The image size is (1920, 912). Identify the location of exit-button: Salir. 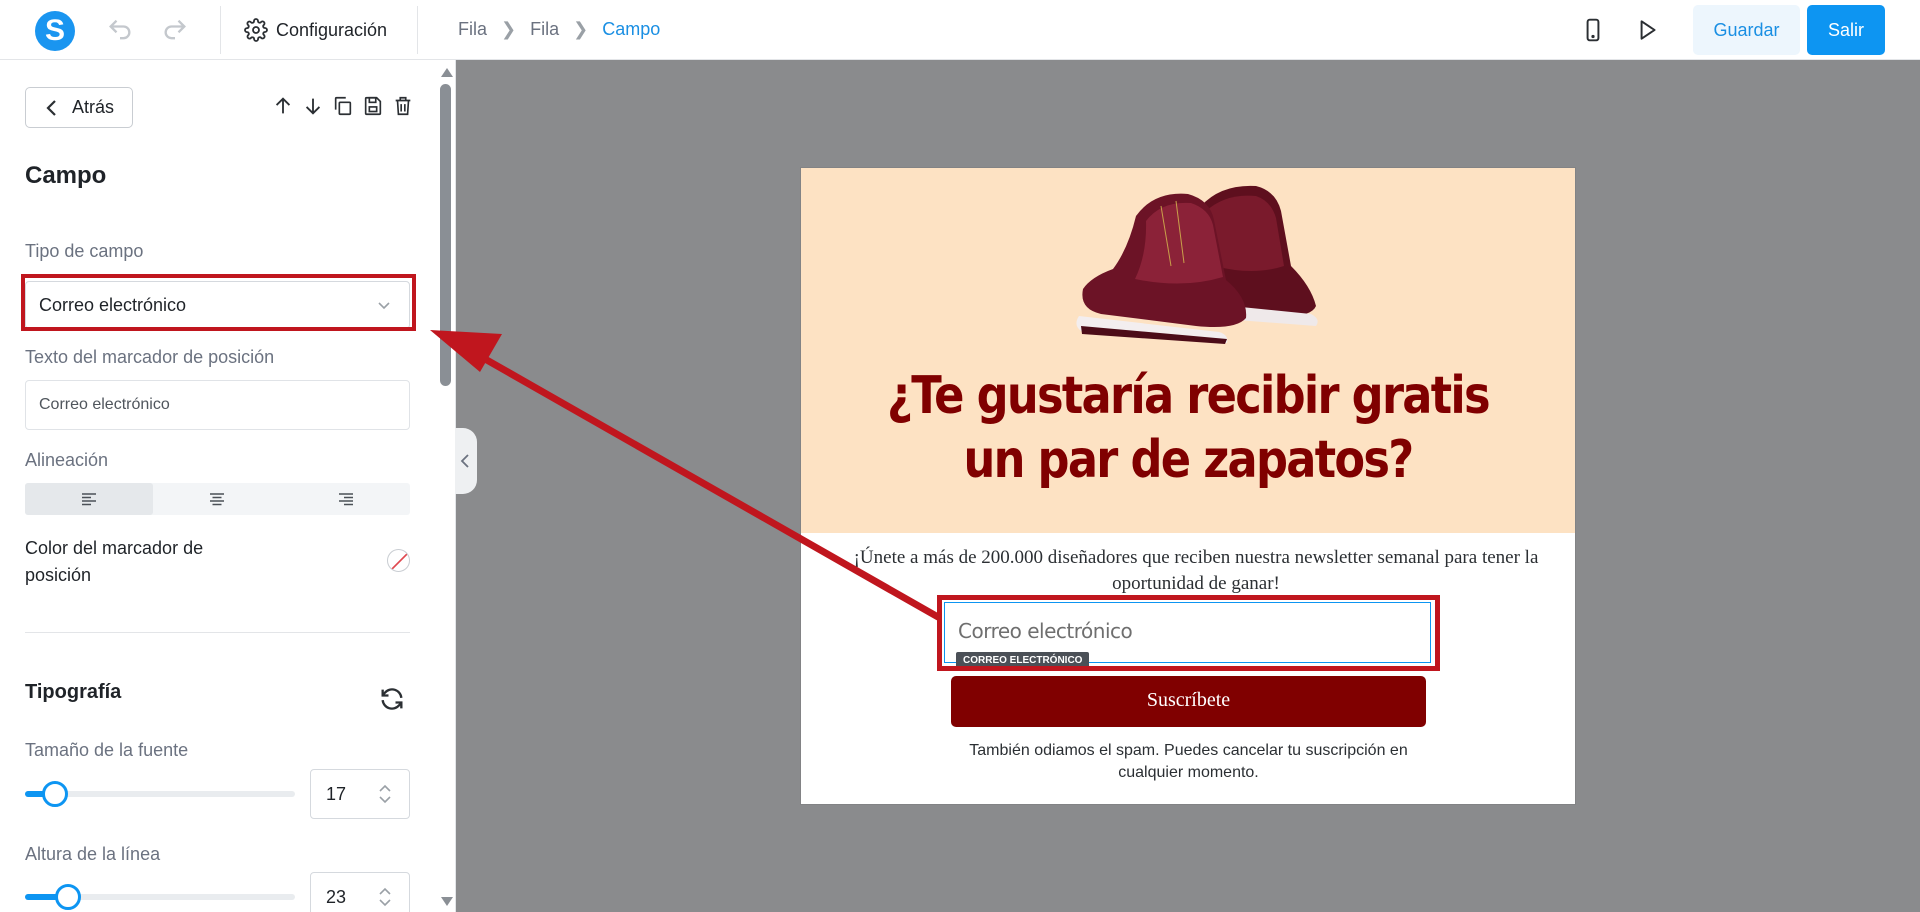
(1846, 30).